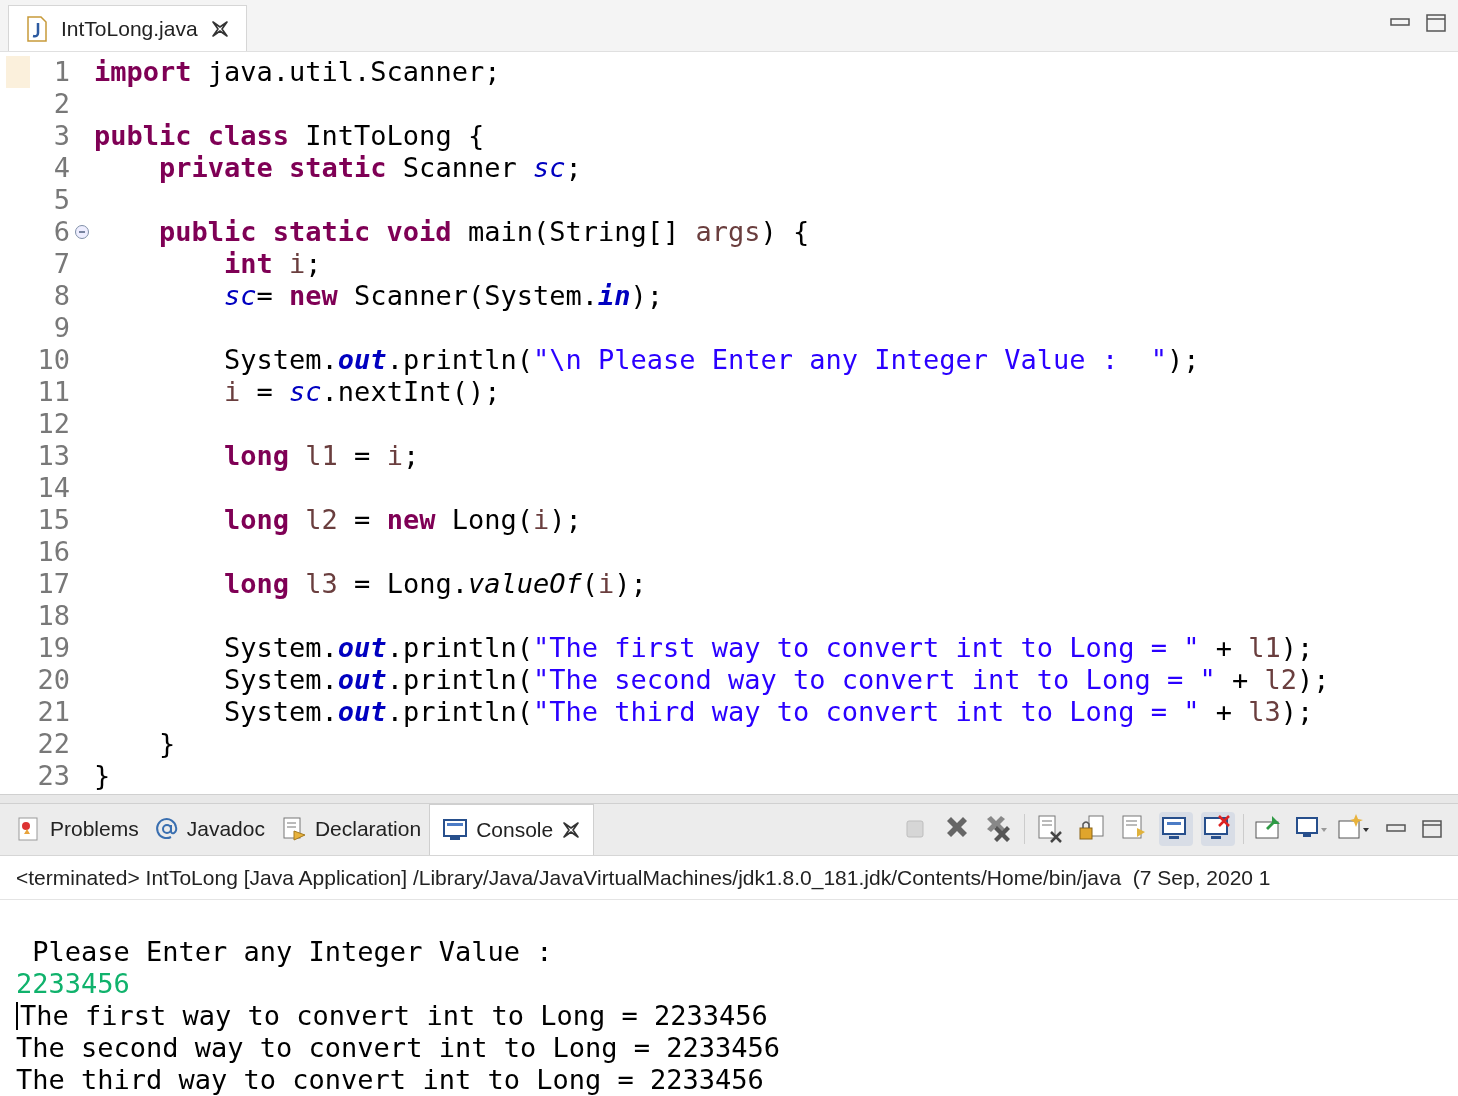 The image size is (1458, 1096). Describe the element at coordinates (455, 829) in the screenshot. I see `console-icon` at that location.